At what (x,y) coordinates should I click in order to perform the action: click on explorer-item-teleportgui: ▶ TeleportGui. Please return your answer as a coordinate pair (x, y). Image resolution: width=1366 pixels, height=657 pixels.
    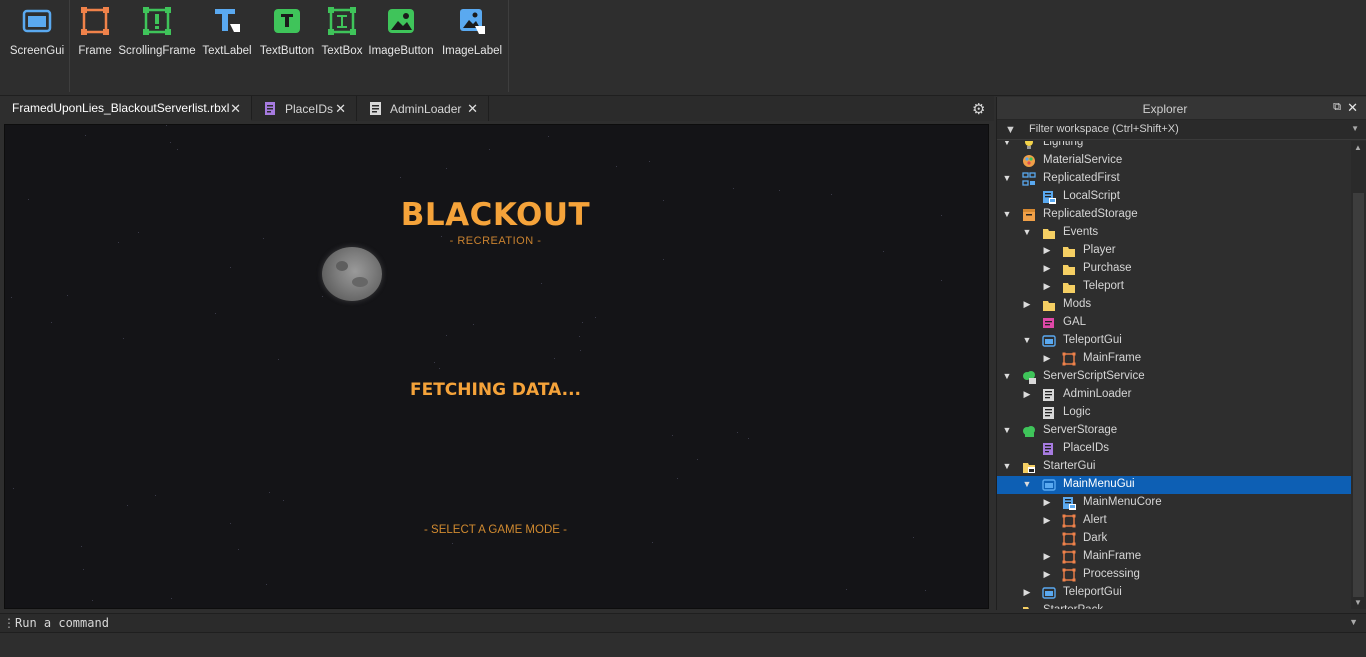
    Looking at the image, I should click on (1174, 593).